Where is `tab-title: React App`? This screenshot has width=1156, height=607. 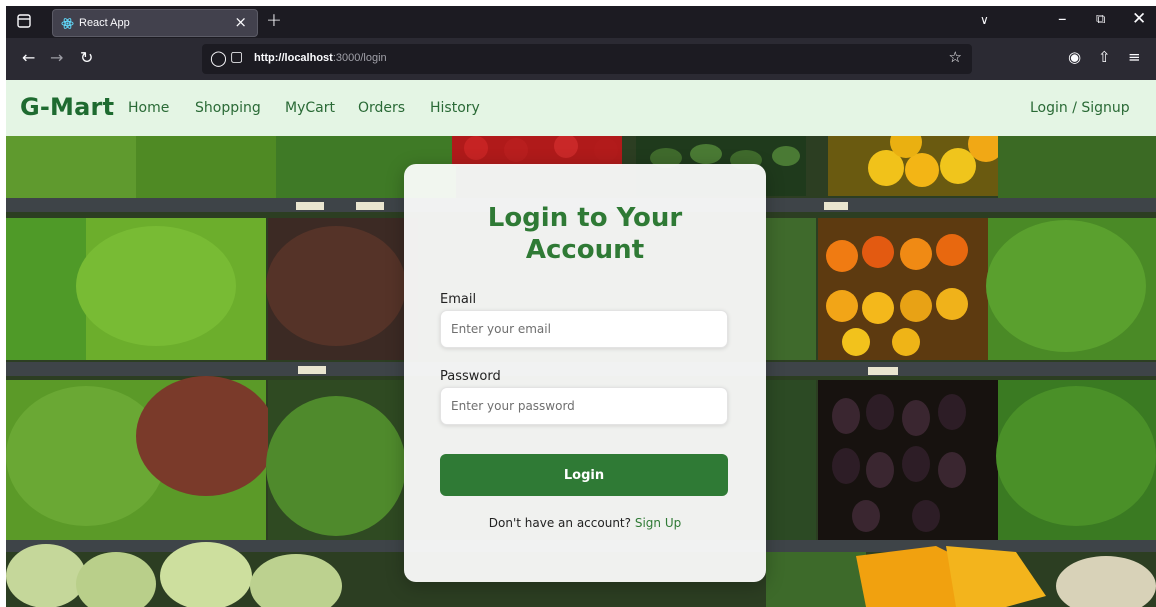
tab-title: React App is located at coordinates (104, 23).